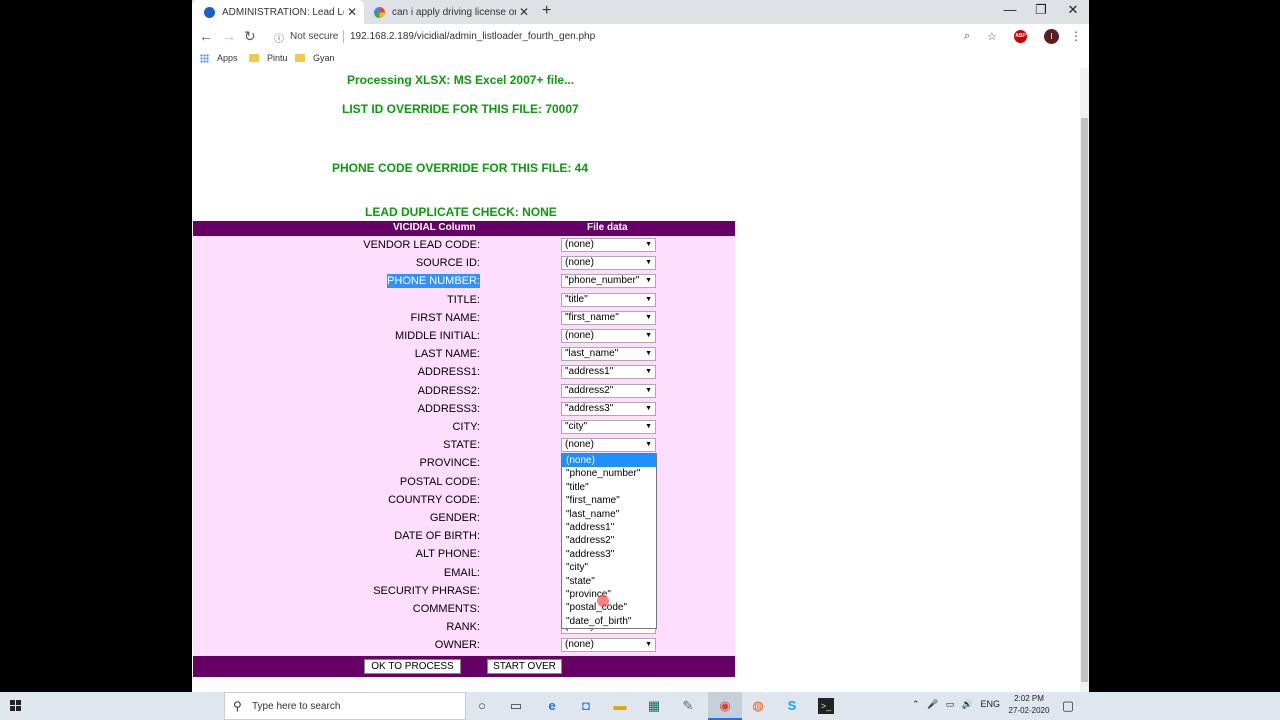 Image resolution: width=1280 pixels, height=720 pixels. I want to click on field-select: "address1" ▼, so click(608, 372).